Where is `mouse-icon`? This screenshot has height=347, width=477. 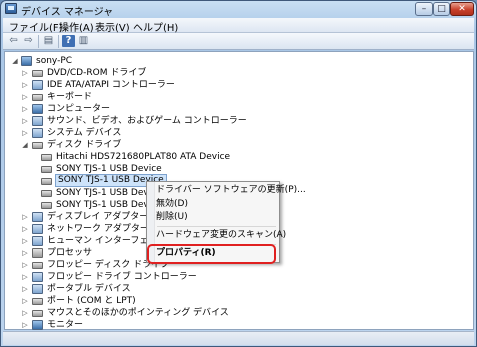 mouse-icon is located at coordinates (37, 313).